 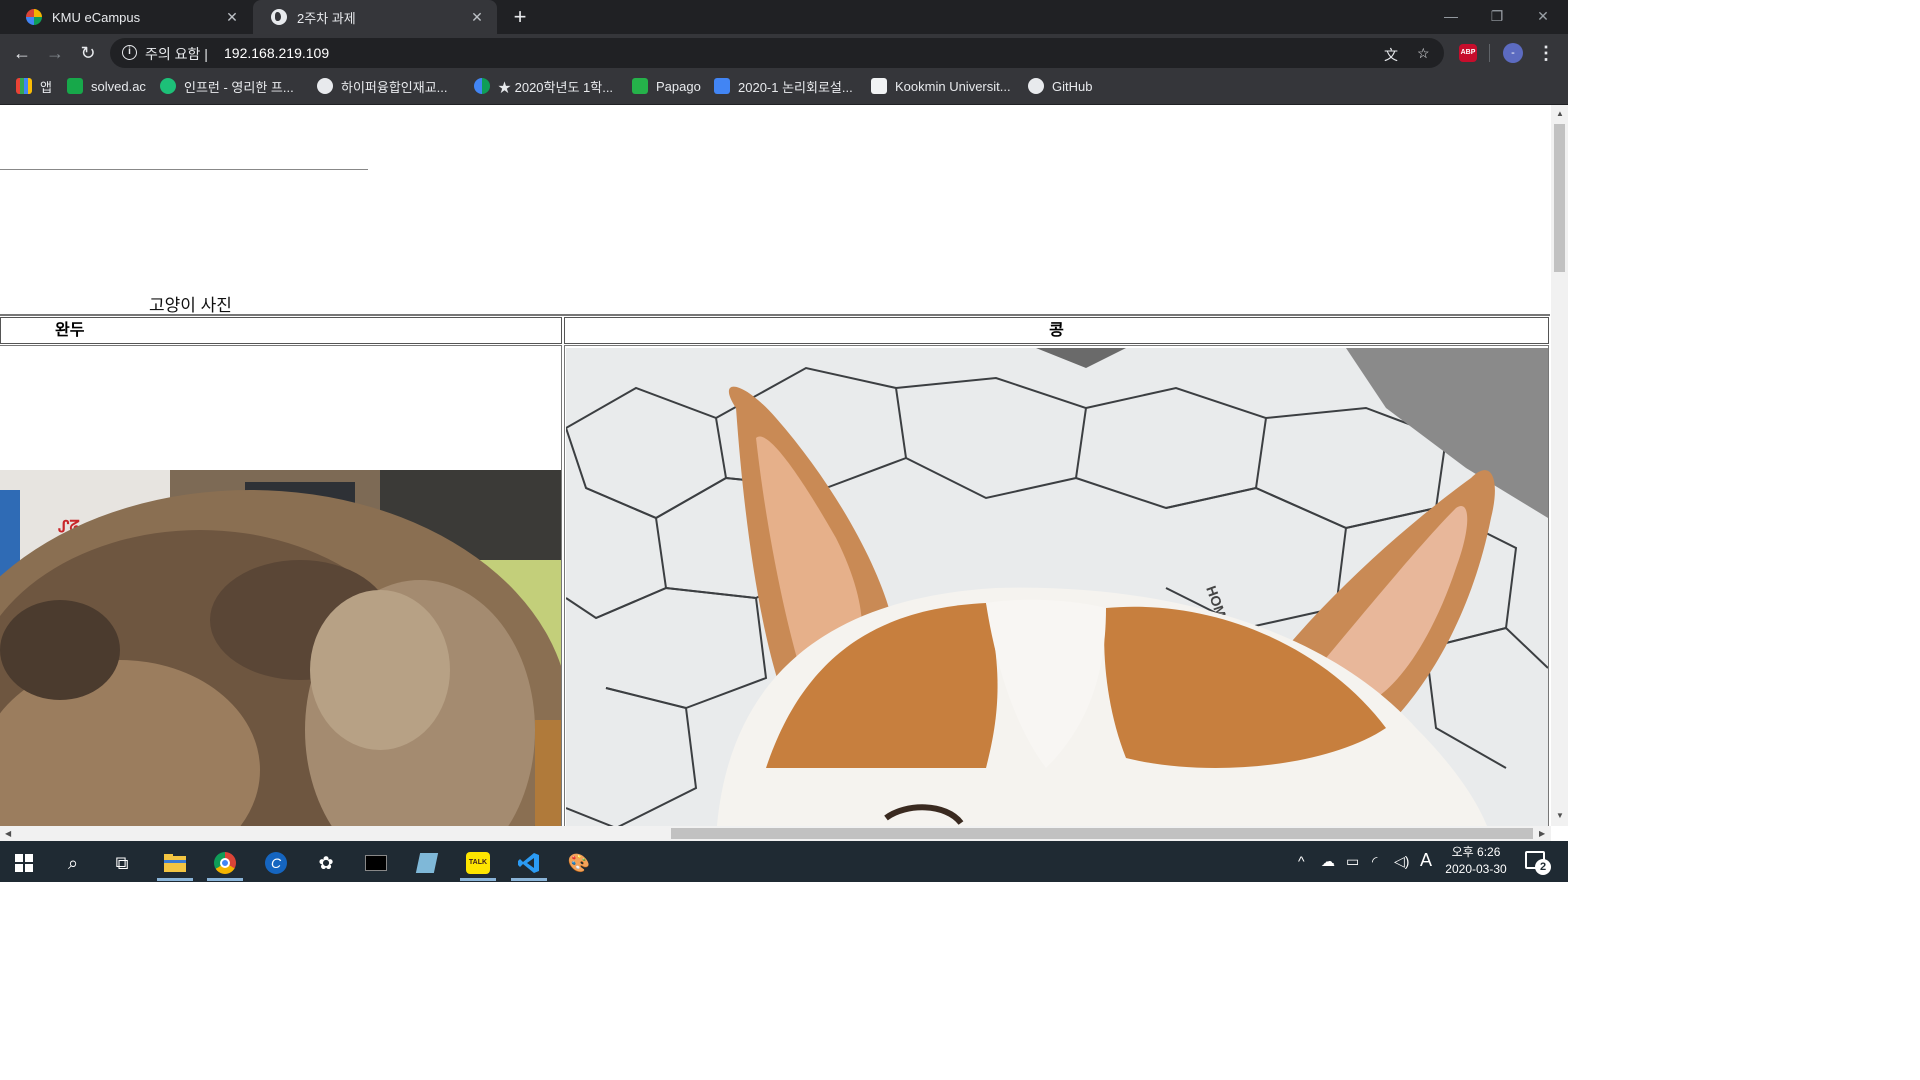 I want to click on scroll-down-icon: ▼, so click(x=1560, y=815).